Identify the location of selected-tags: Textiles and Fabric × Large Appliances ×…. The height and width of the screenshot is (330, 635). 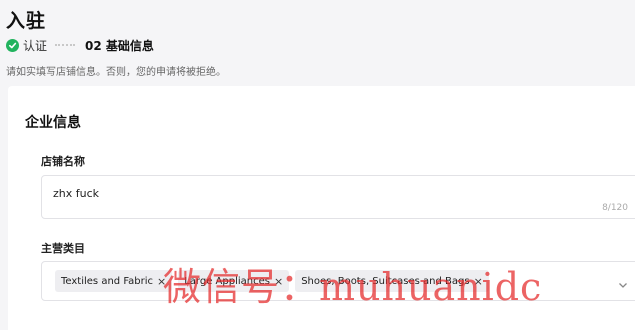
(272, 281).